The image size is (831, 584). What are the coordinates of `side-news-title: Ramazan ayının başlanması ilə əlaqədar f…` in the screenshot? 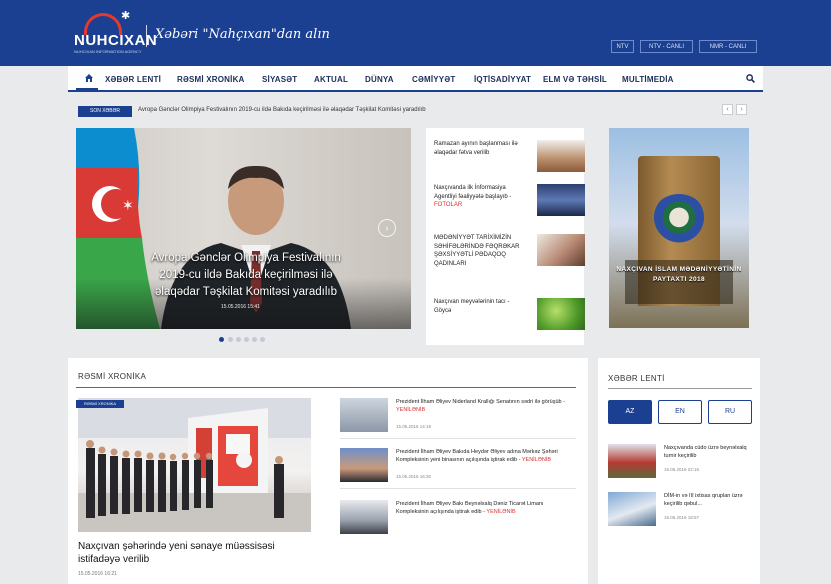 It's located at (476, 148).